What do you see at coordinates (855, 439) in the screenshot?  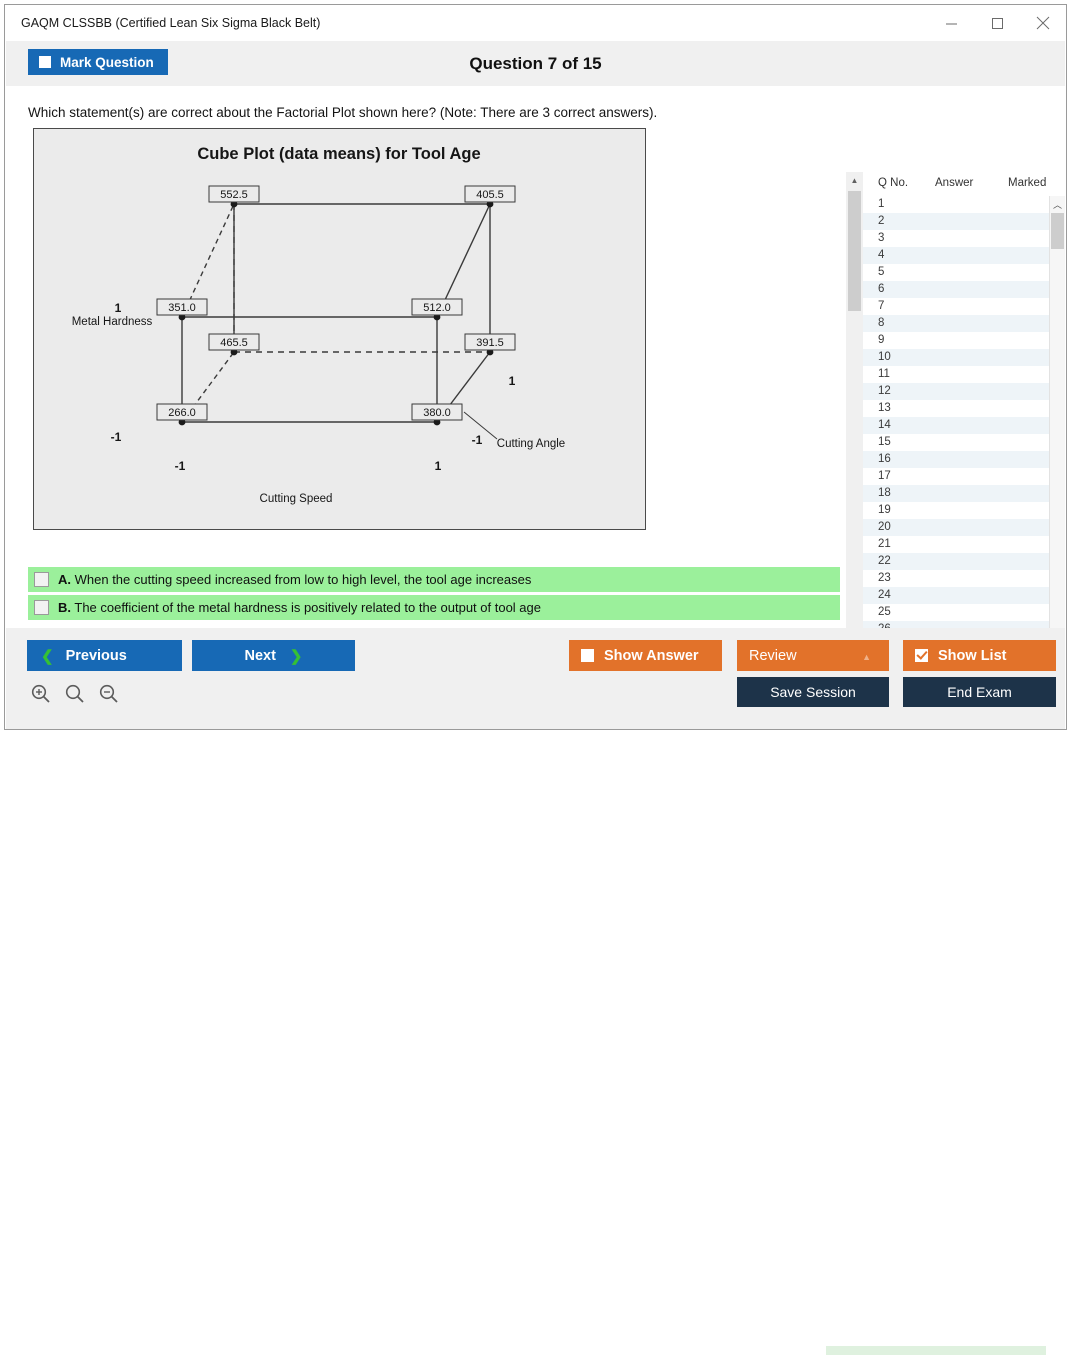 I see `outer-scrollbar: ▲ ▼` at bounding box center [855, 439].